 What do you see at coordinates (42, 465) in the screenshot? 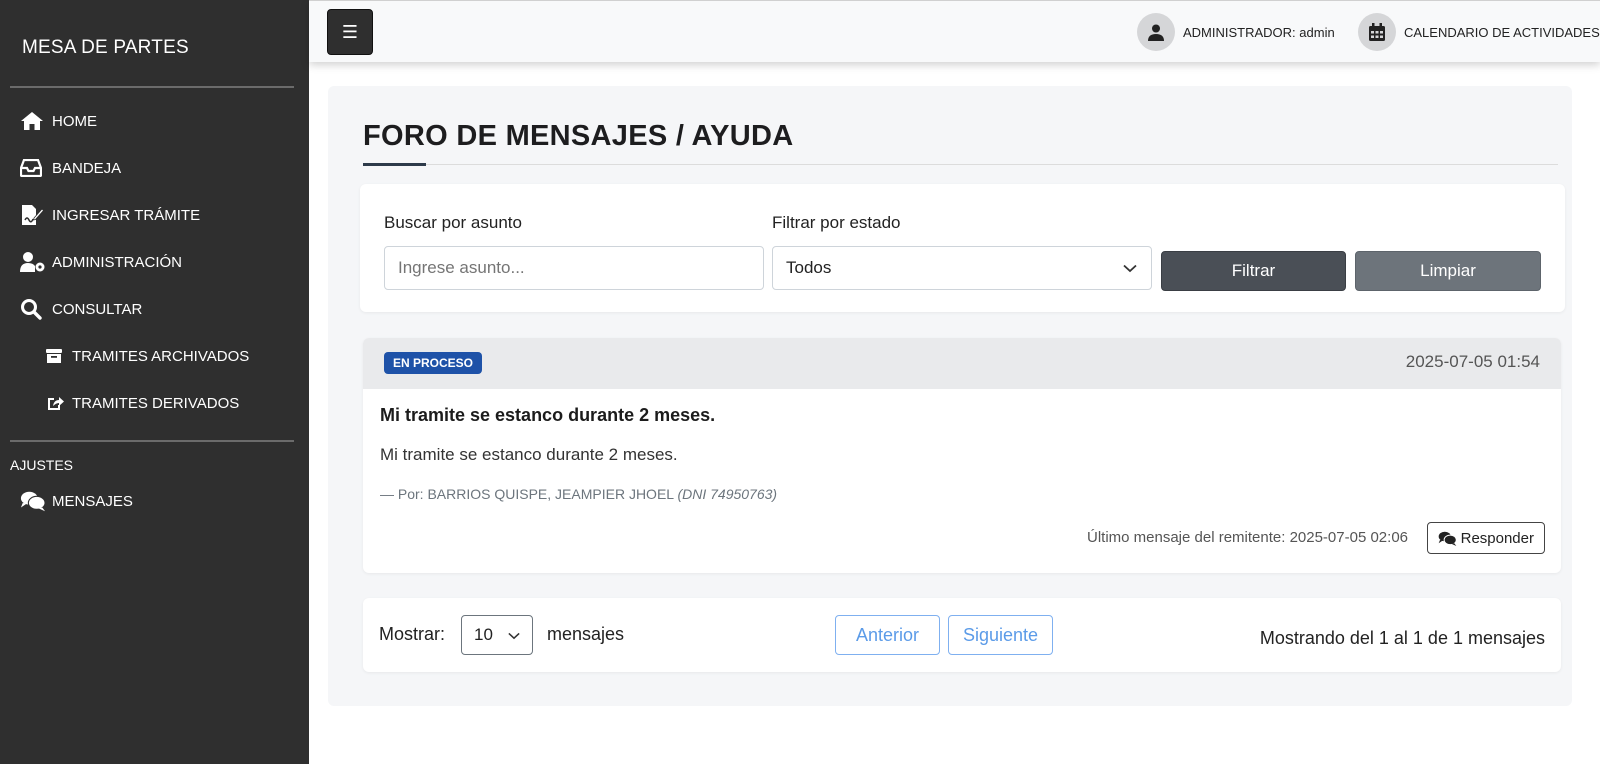
I see `section-label-ajustes: AJUSTES` at bounding box center [42, 465].